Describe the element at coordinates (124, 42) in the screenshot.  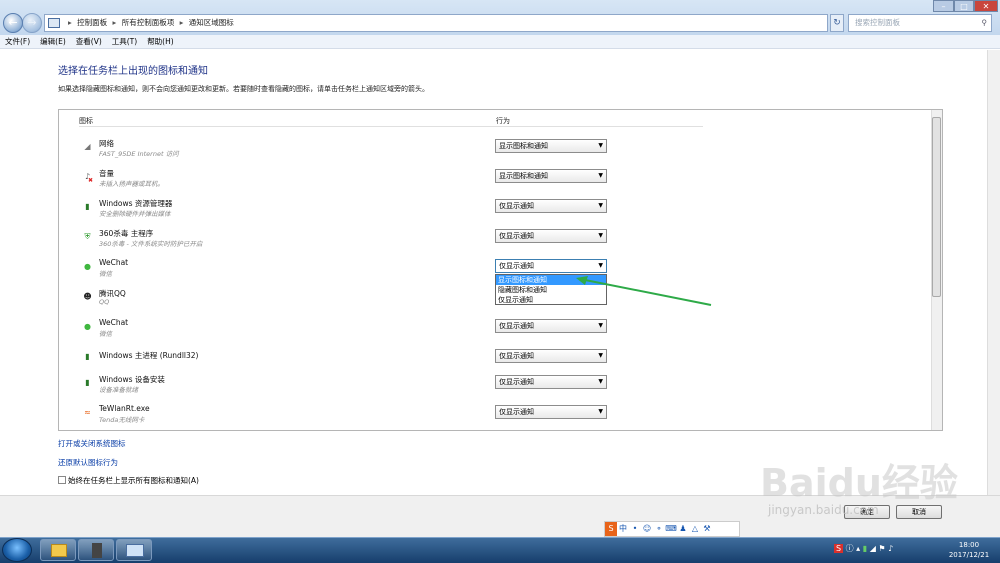
I see `menu-tools: 工具(T)` at that location.